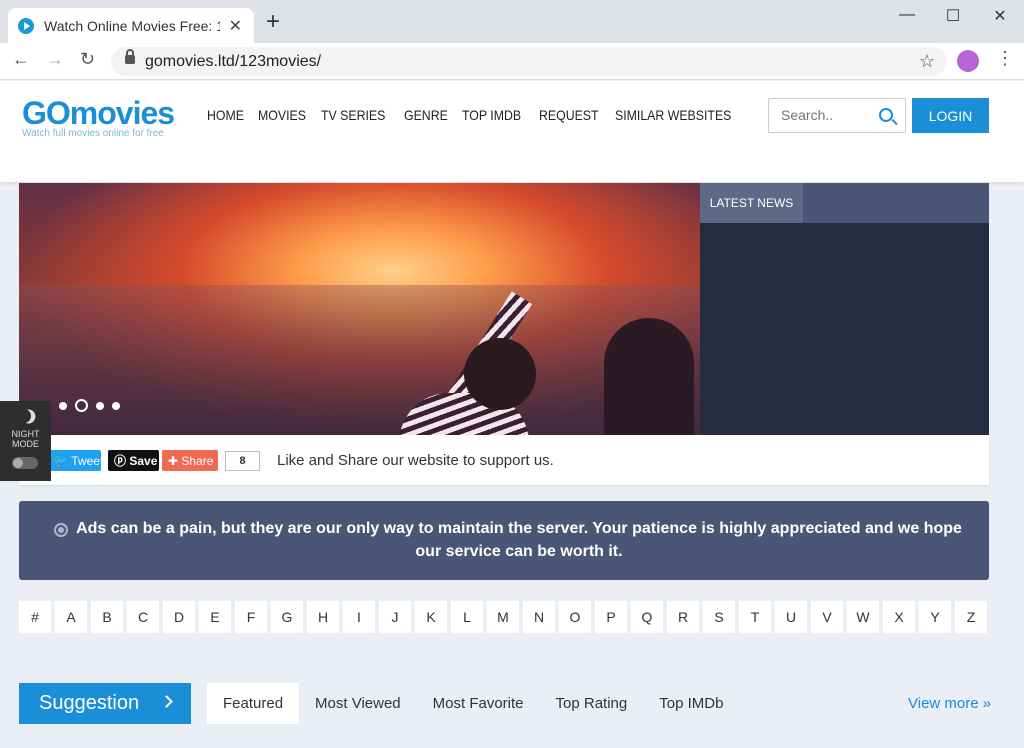 The image size is (1024, 748). What do you see at coordinates (575, 617) in the screenshot?
I see `az-o: O` at bounding box center [575, 617].